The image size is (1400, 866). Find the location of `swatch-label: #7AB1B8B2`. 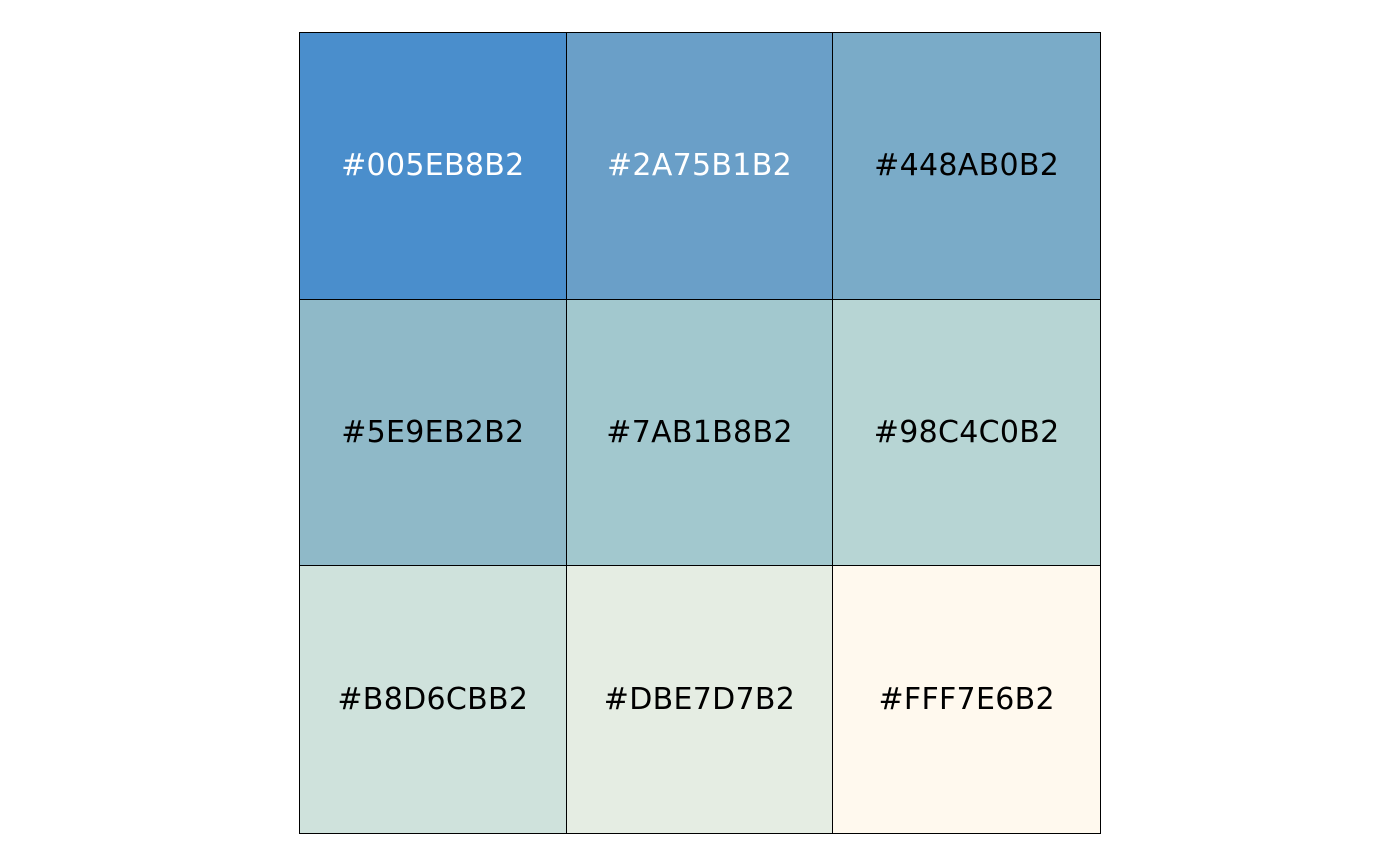

swatch-label: #7AB1B8B2 is located at coordinates (699, 432).